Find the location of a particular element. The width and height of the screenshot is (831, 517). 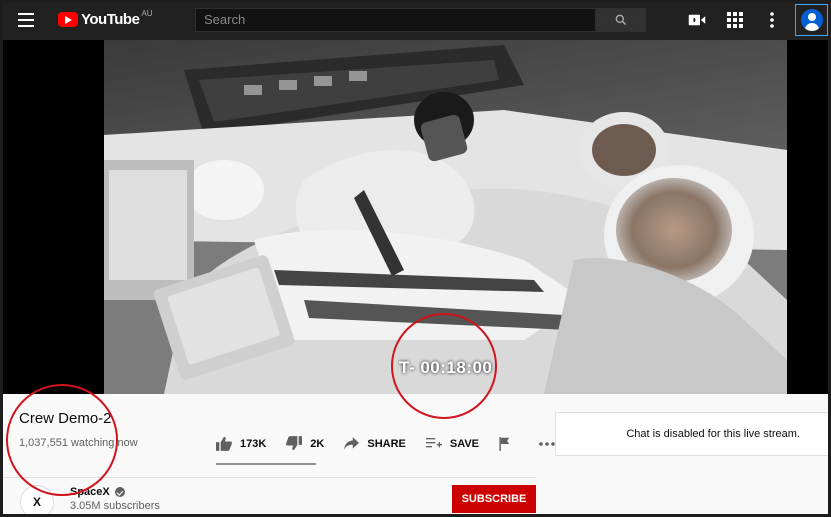

save-button: SAVE is located at coordinates (452, 444).